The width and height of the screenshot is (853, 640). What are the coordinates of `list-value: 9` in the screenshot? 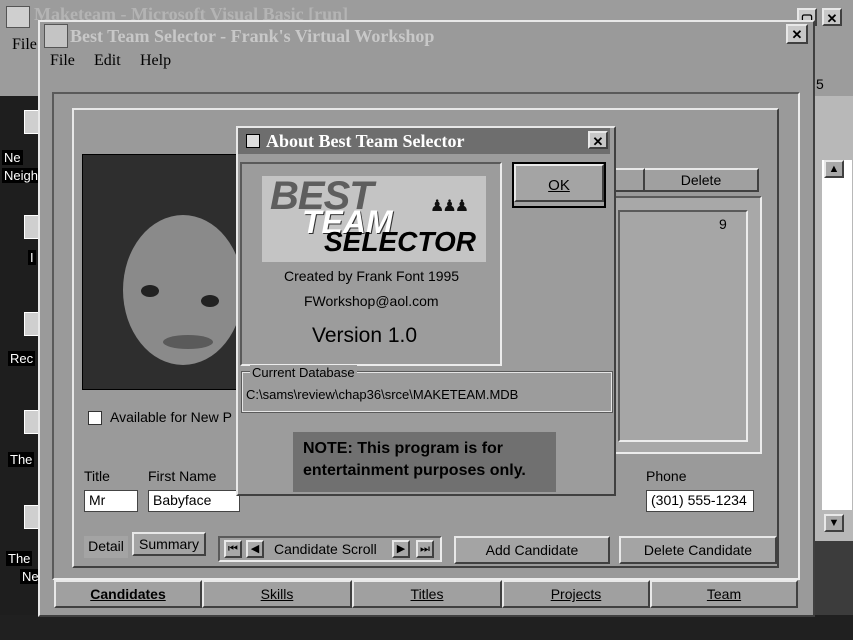 It's located at (723, 224).